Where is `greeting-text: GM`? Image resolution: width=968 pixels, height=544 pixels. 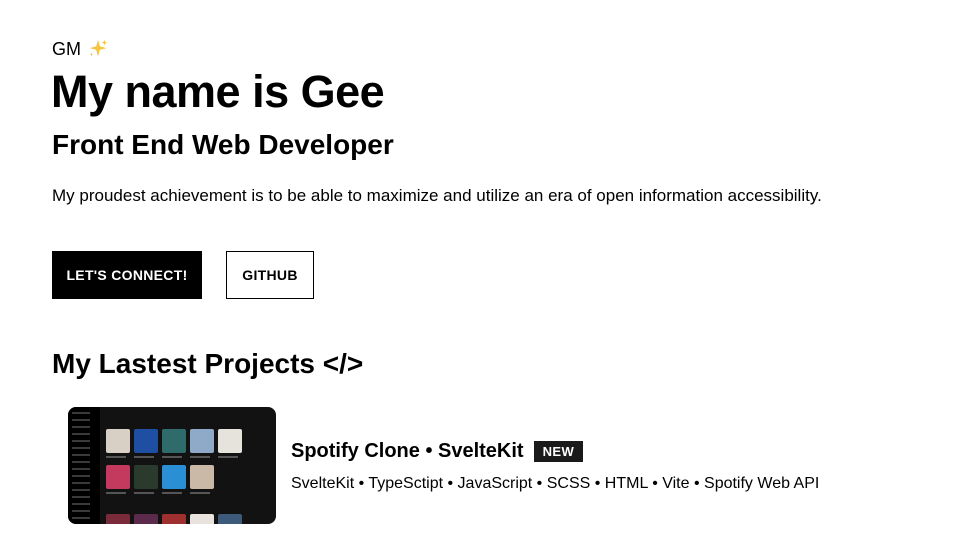 greeting-text: GM is located at coordinates (66, 48).